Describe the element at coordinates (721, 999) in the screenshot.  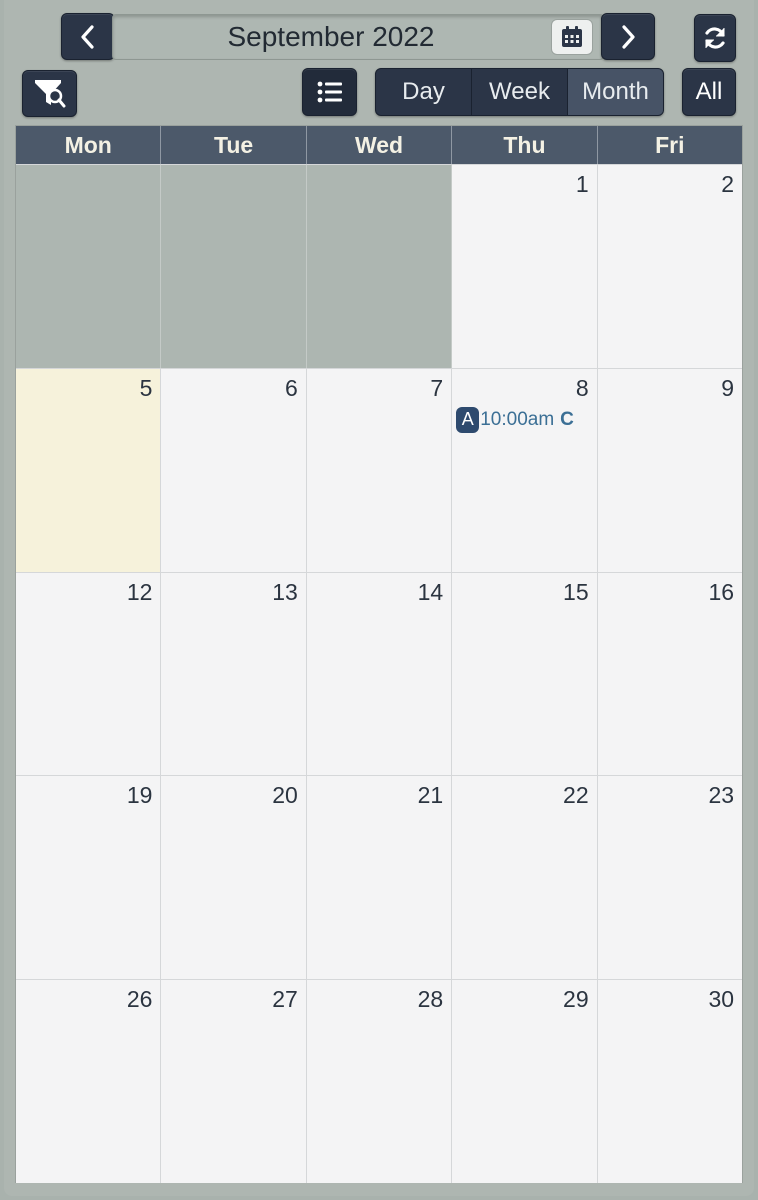
I see `day-number: 30` at that location.